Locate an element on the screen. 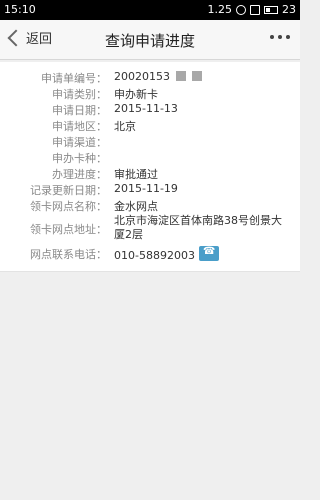 This screenshot has height=500, width=320. detail-label: 领卡网点名称： is located at coordinates (68, 206).